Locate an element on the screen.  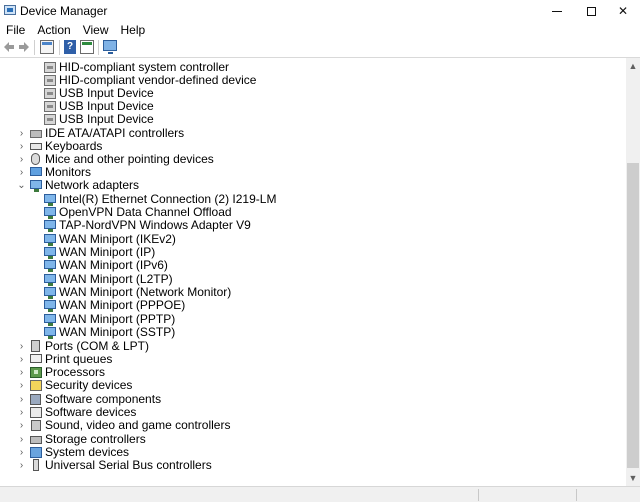
port-icon is located at coordinates (35, 346).